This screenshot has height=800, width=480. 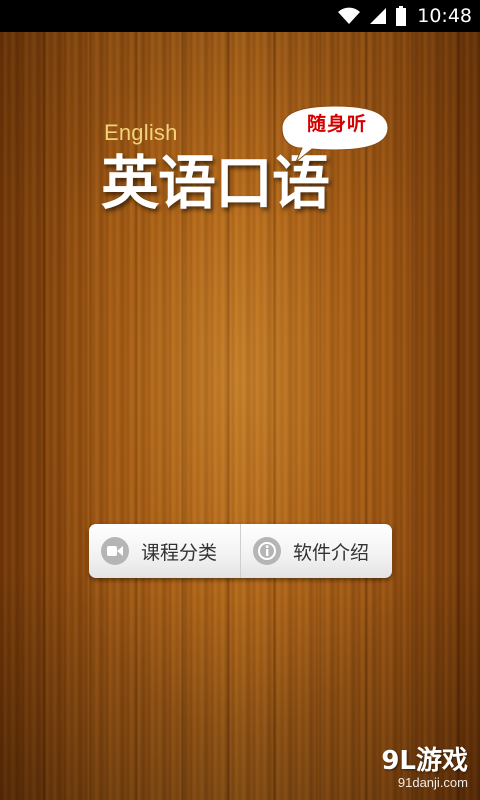 I want to click on bubble-text: 随身听, so click(x=336, y=124).